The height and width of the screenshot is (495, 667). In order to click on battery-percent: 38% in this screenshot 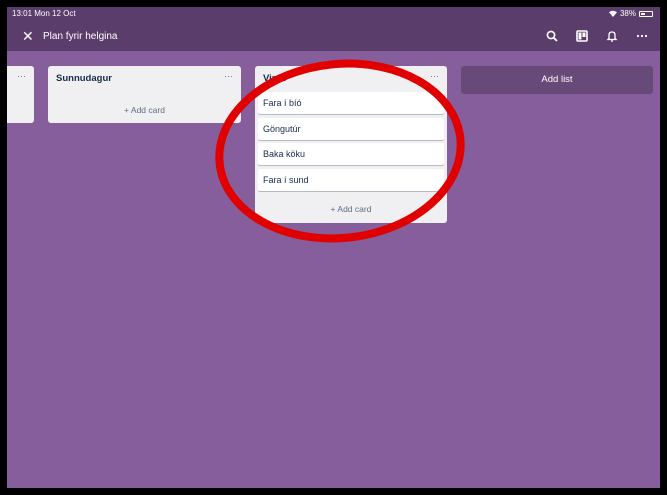, I will do `click(627, 13)`.